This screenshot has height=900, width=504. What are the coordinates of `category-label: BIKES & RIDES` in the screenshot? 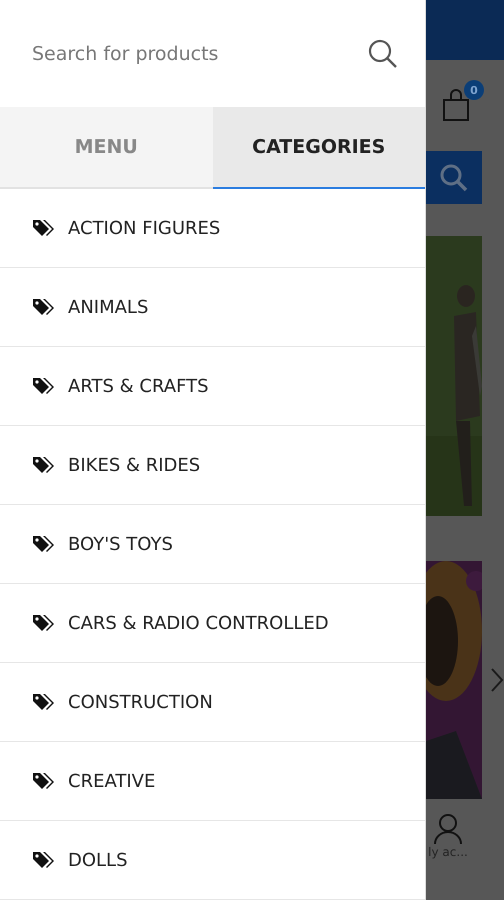 It's located at (134, 465).